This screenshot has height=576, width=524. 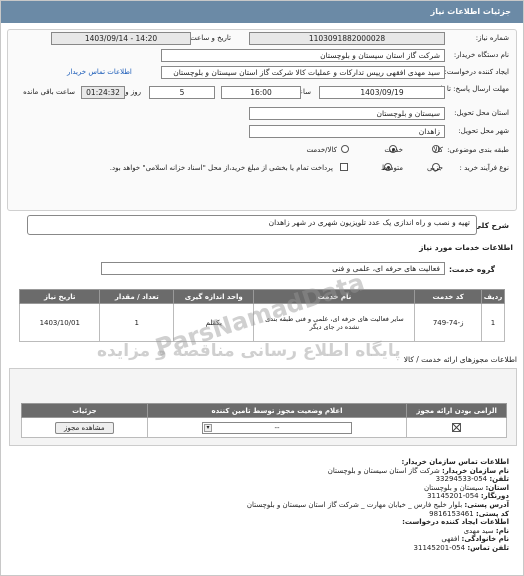 I want to click on province-label: استان محل تحویل:, so click(x=481, y=113).